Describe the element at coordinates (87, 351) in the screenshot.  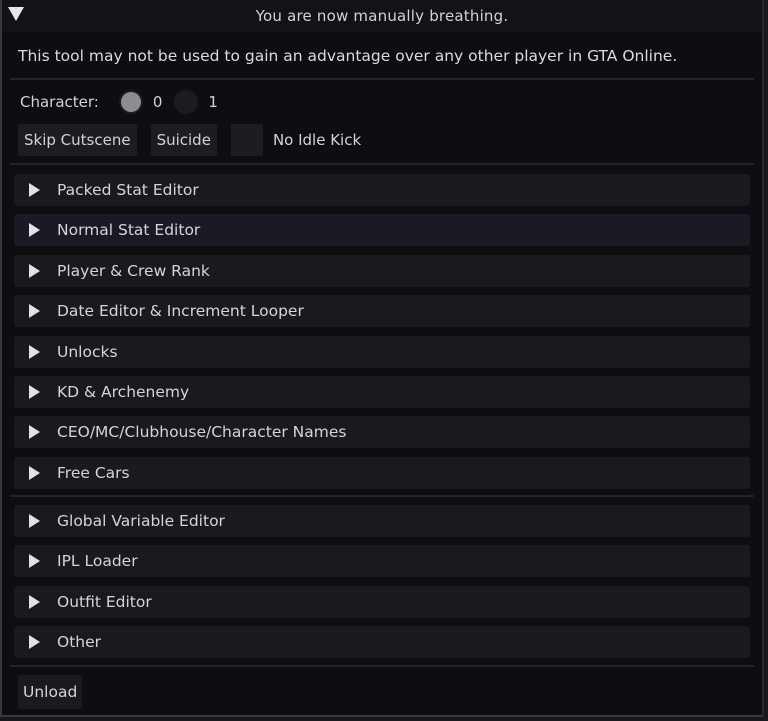
I see `section-label: Unlocks` at that location.